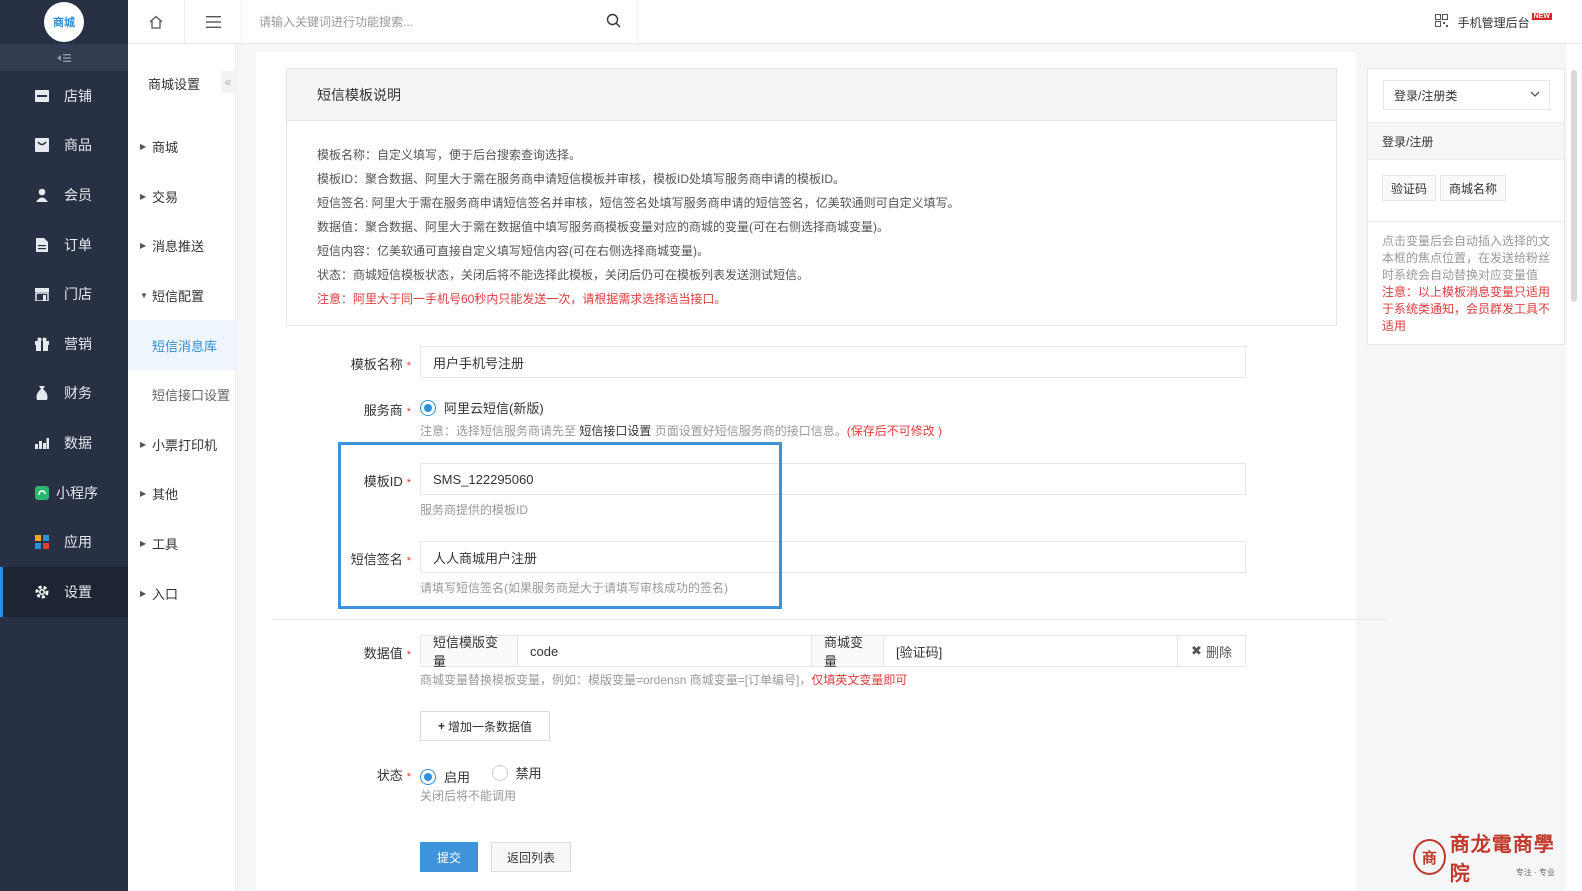 The width and height of the screenshot is (1582, 891). What do you see at coordinates (383, 481) in the screenshot?
I see `label-text: 模板ID` at bounding box center [383, 481].